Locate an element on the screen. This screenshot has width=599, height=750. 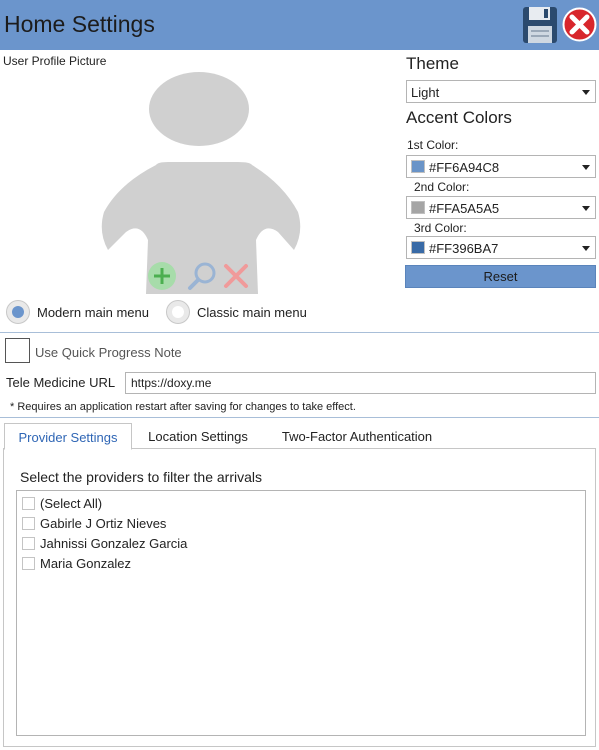
add-picture-button is located at coordinates (162, 276).